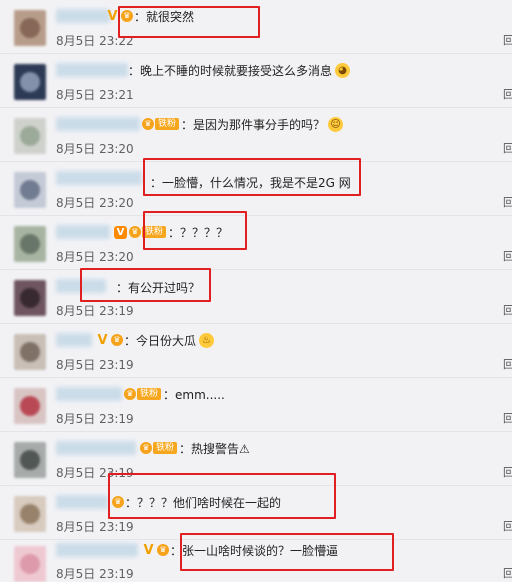  Describe the element at coordinates (256, 405) in the screenshot. I see `comment-row: ♛ 铁粉 ：emm..... 8月5日 23:19 回` at that location.